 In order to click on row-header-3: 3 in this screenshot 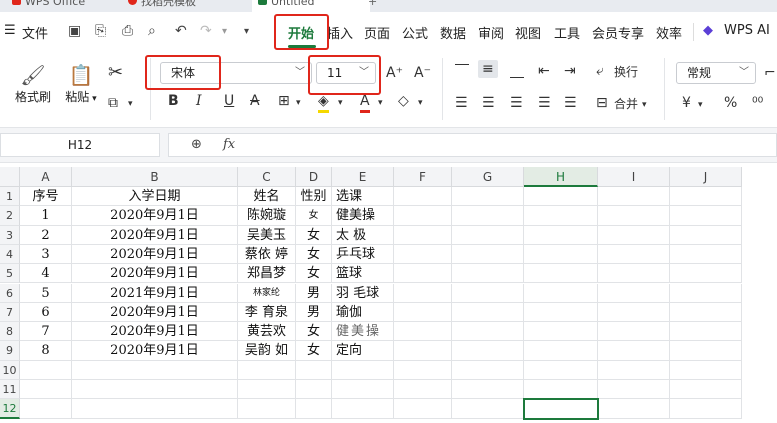, I will do `click(10, 235)`.